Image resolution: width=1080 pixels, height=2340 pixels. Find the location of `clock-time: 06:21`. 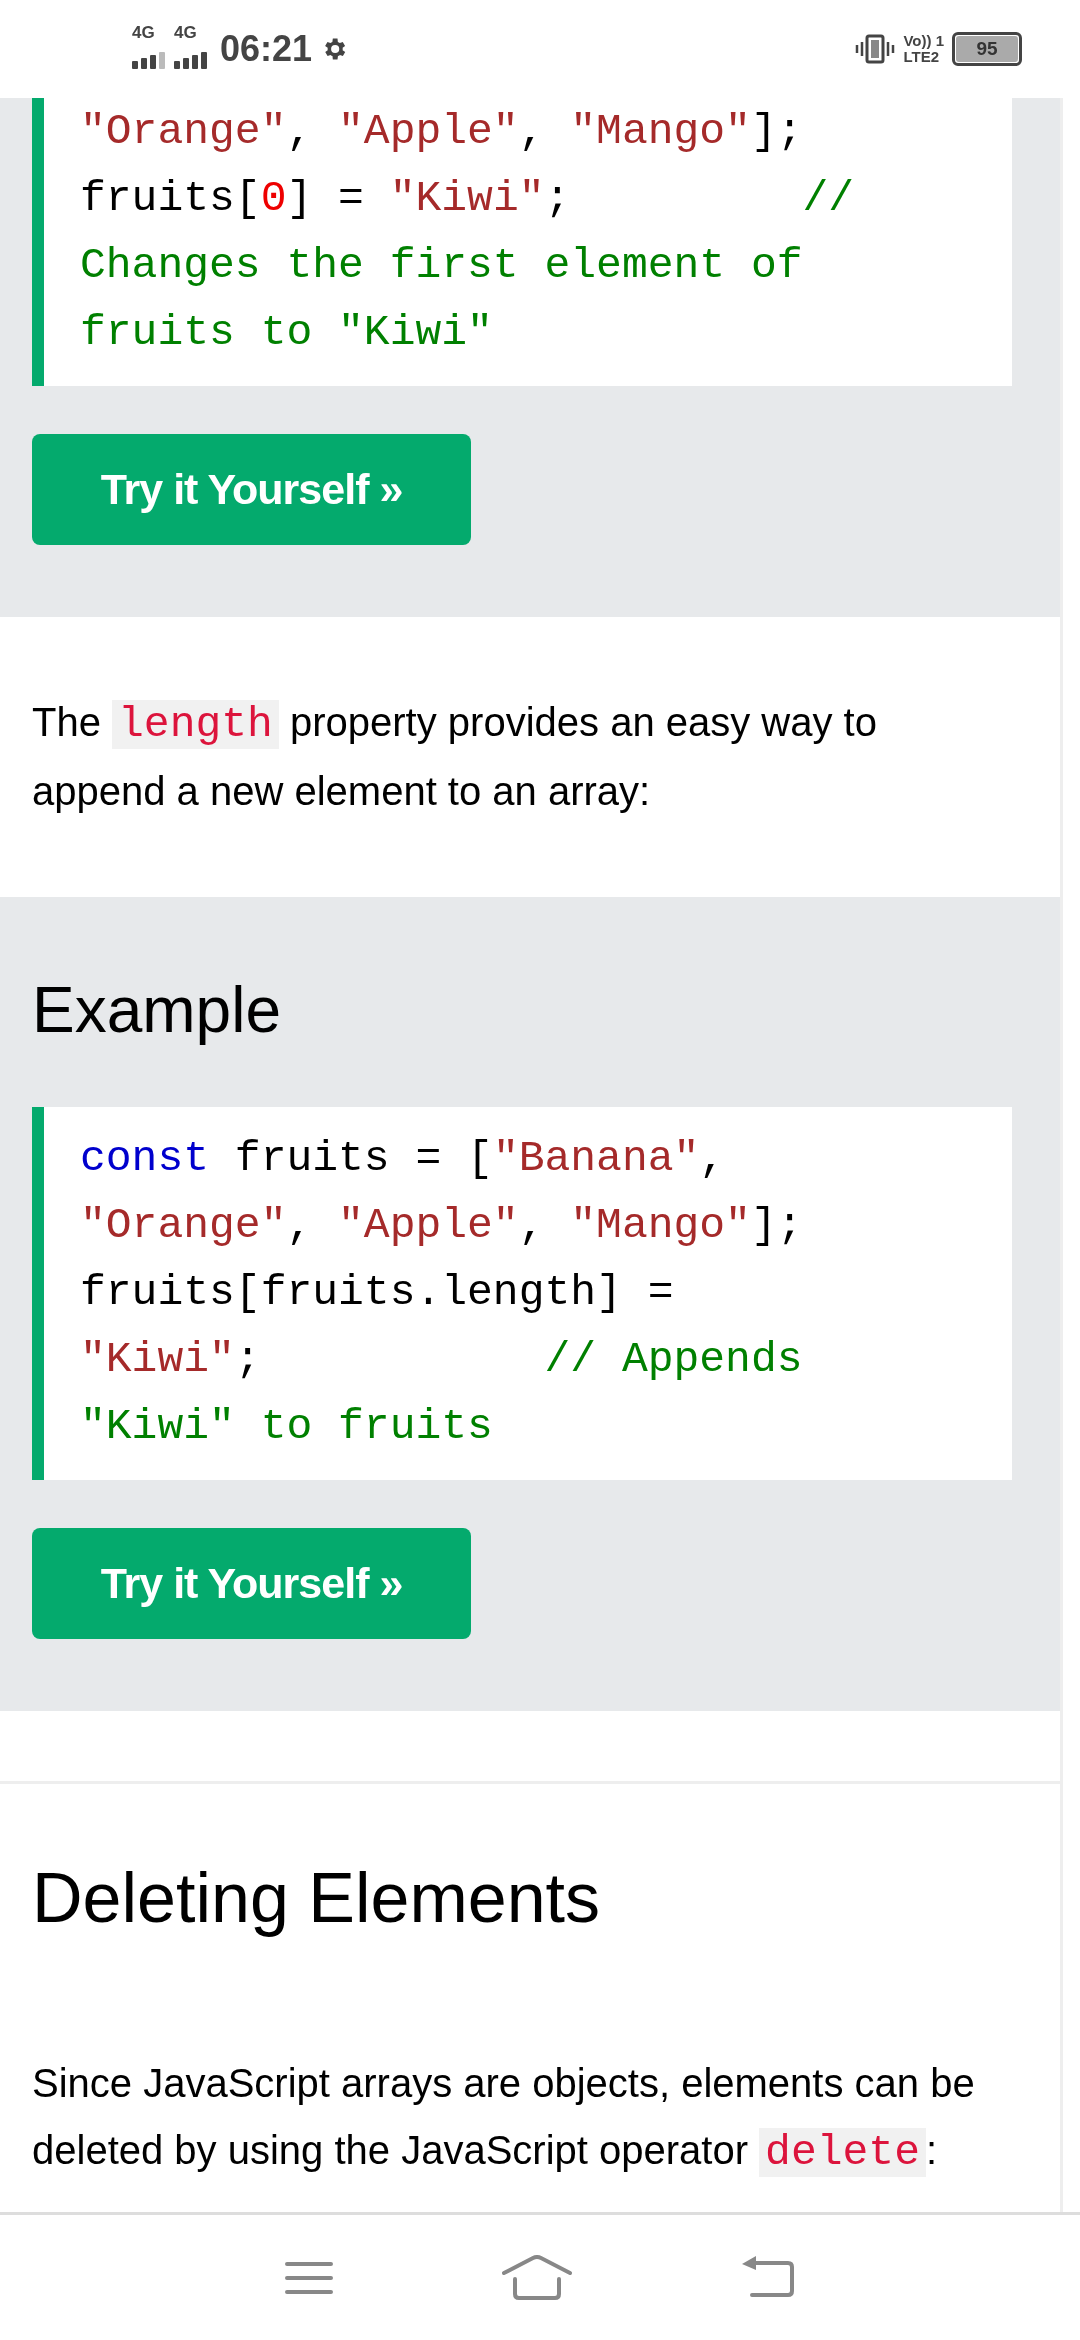

clock-time: 06:21 is located at coordinates (266, 49).